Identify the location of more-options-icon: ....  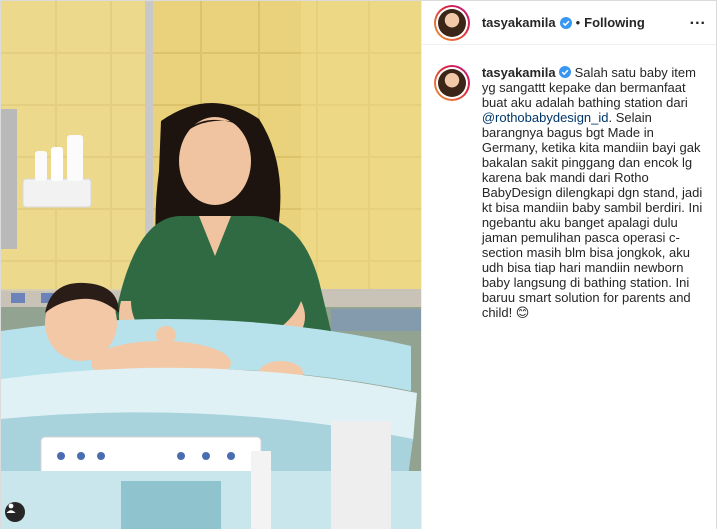
(698, 23).